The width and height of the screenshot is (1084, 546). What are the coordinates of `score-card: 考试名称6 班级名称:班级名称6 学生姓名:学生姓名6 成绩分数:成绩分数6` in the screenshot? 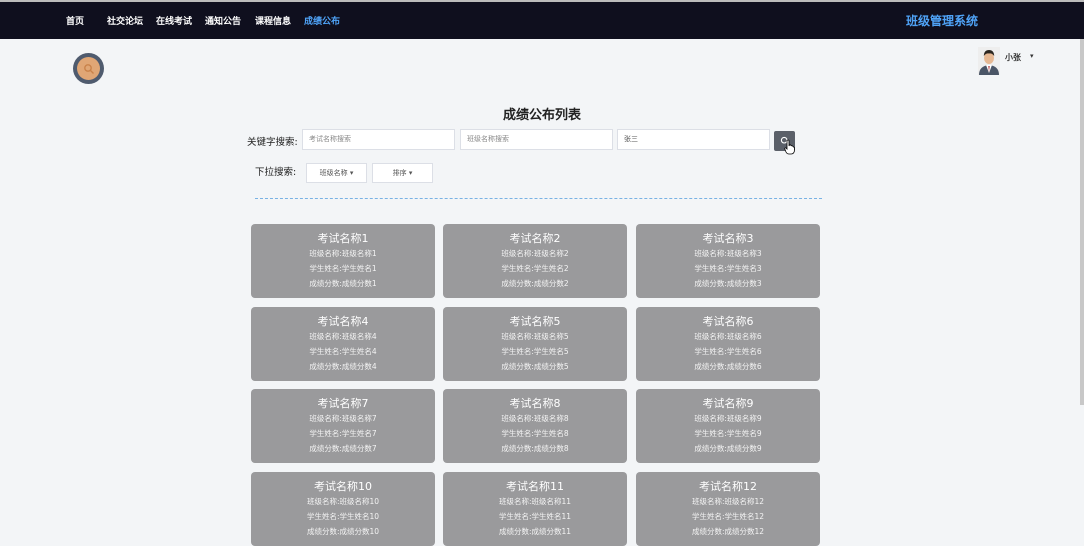 It's located at (728, 344).